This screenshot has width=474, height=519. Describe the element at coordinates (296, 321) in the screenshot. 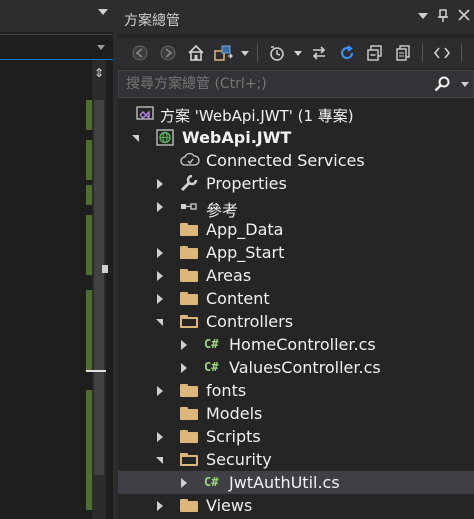

I see `tree-item: Controllers` at that location.